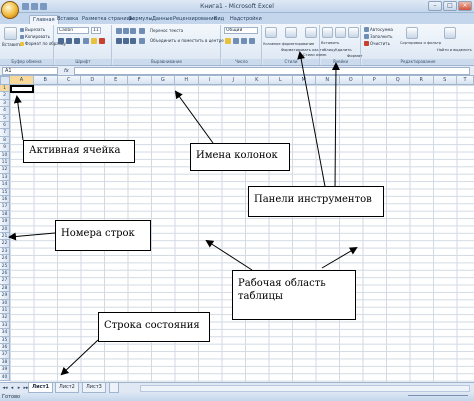 This screenshot has height=401, width=474. What do you see at coordinates (288, 44) in the screenshot?
I see `conditional-format-label: Условное форматирование` at bounding box center [288, 44].